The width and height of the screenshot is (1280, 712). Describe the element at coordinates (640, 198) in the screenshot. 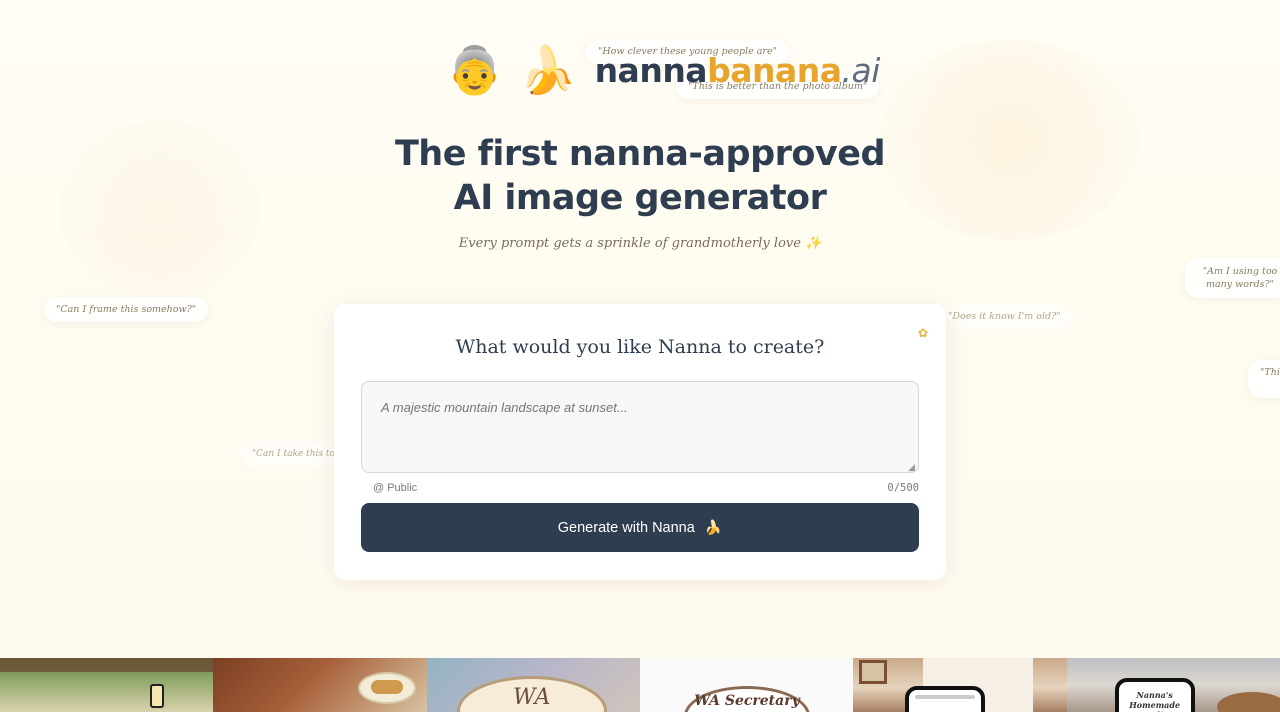

I see `hero-title-line2: AI image generator` at that location.